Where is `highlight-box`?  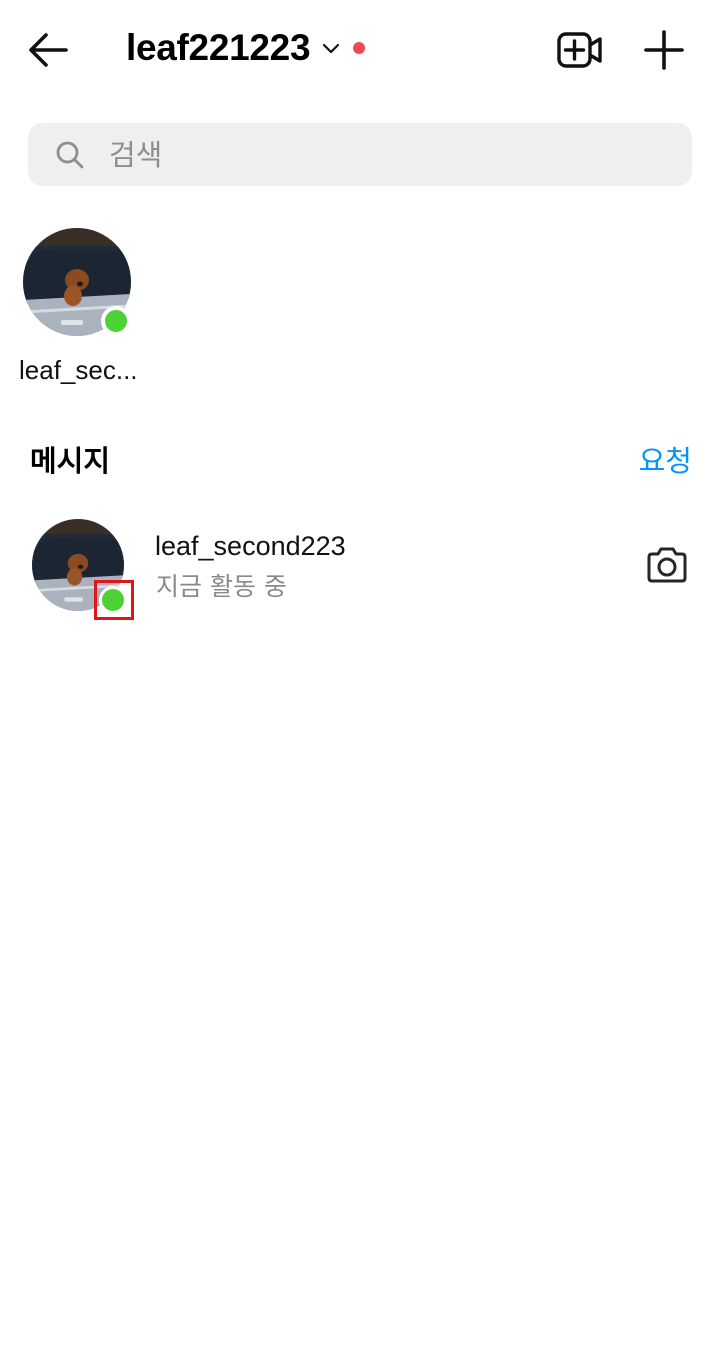 highlight-box is located at coordinates (114, 600).